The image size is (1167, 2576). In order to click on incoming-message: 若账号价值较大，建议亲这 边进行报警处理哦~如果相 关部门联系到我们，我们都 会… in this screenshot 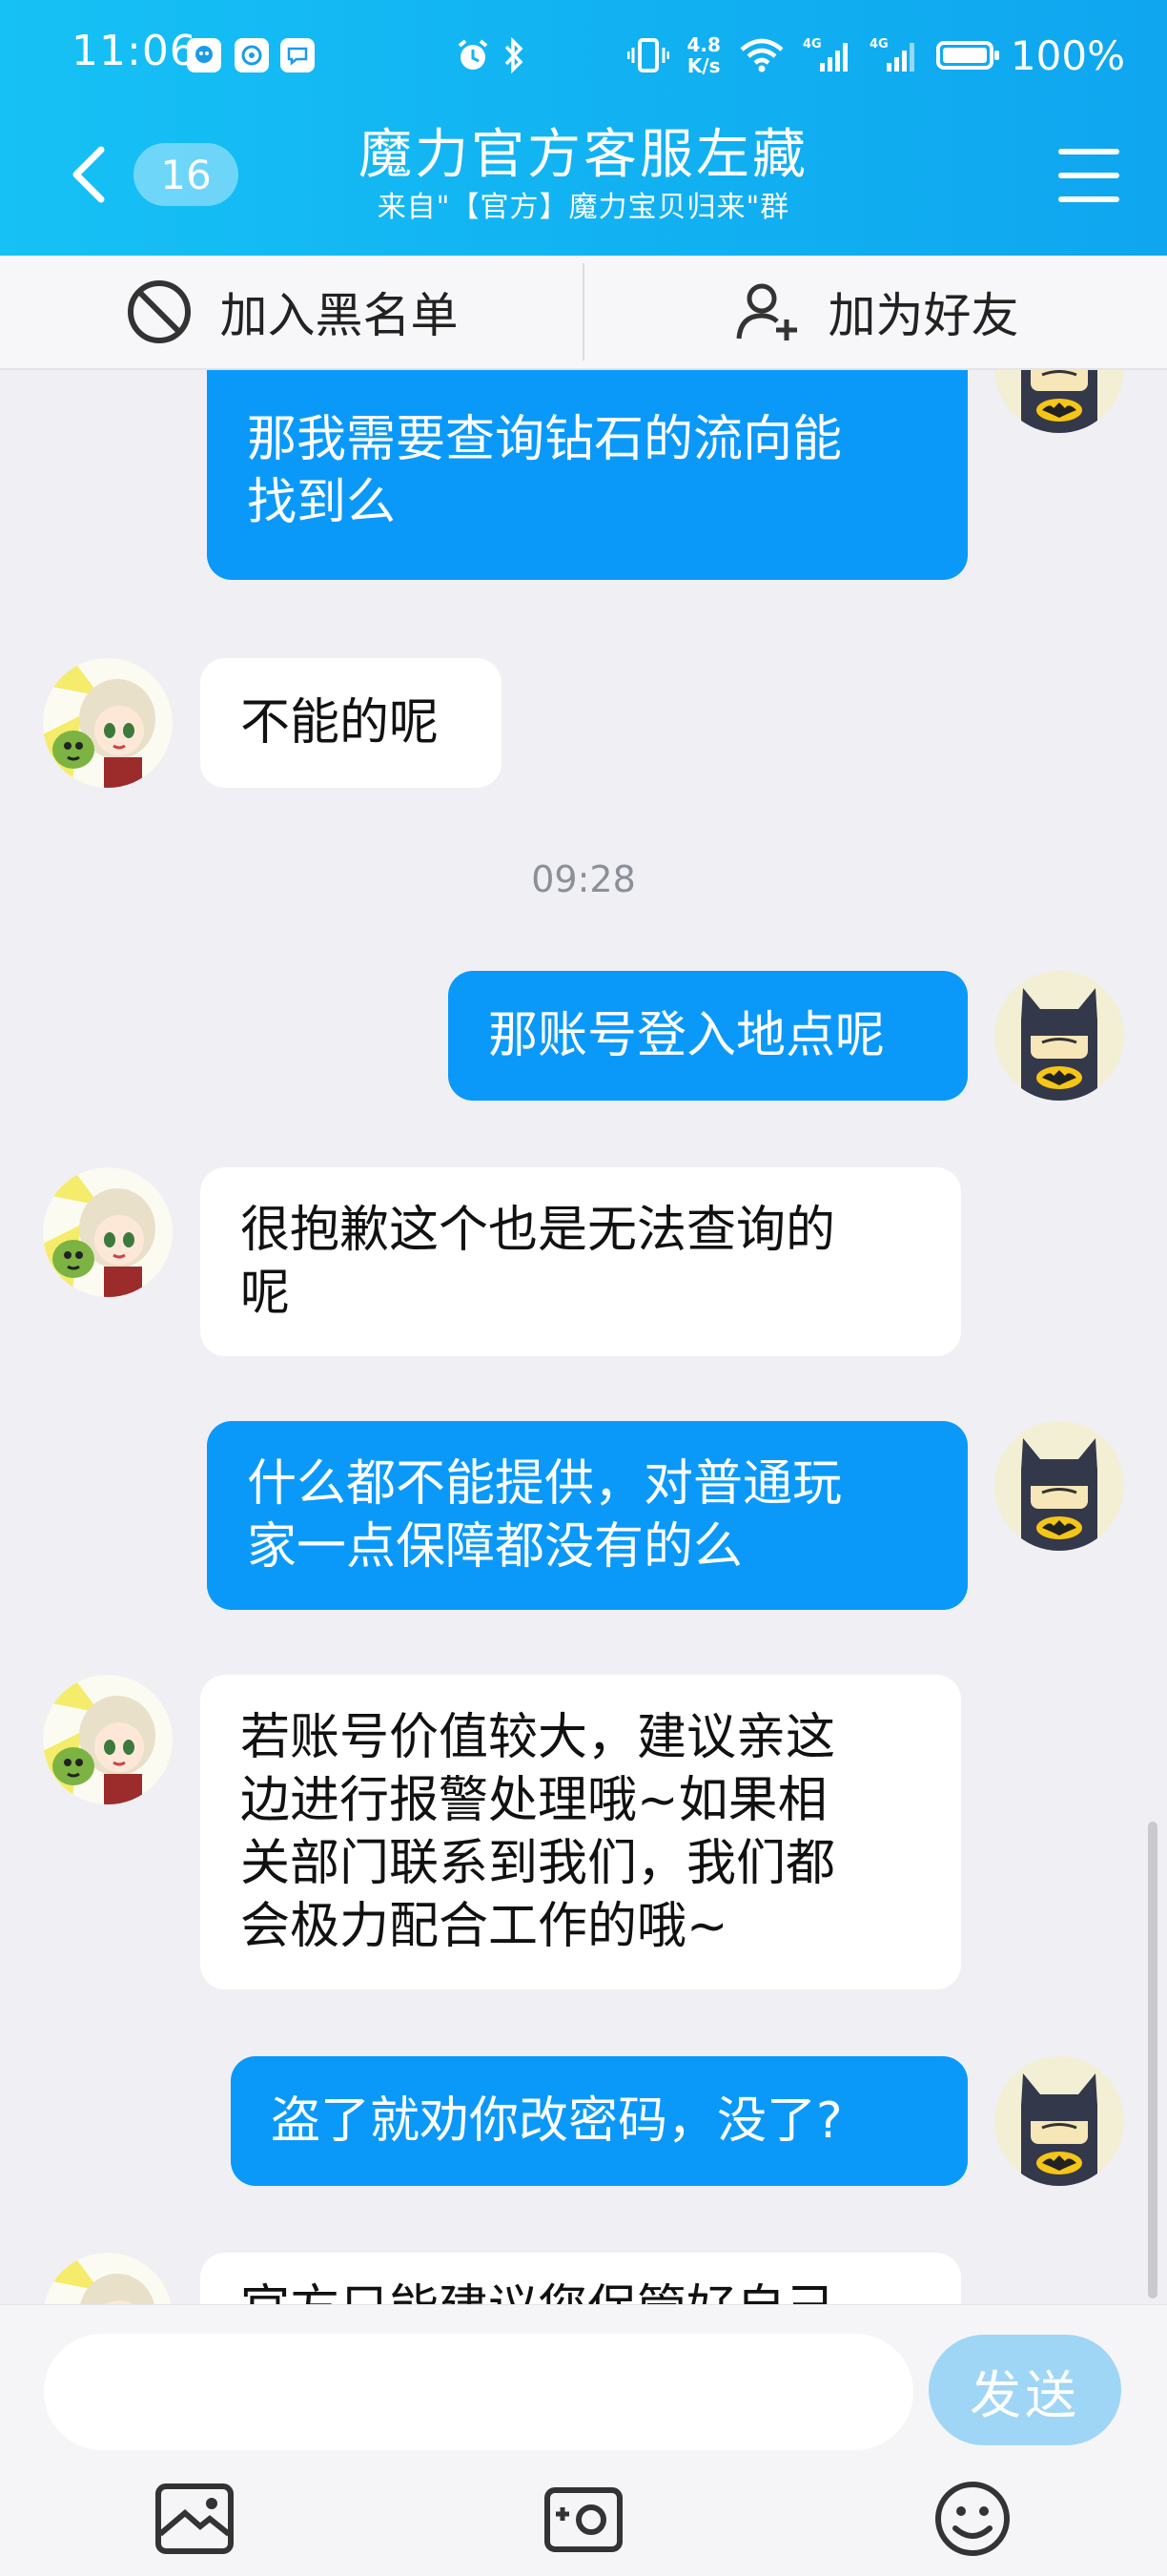, I will do `click(580, 1832)`.